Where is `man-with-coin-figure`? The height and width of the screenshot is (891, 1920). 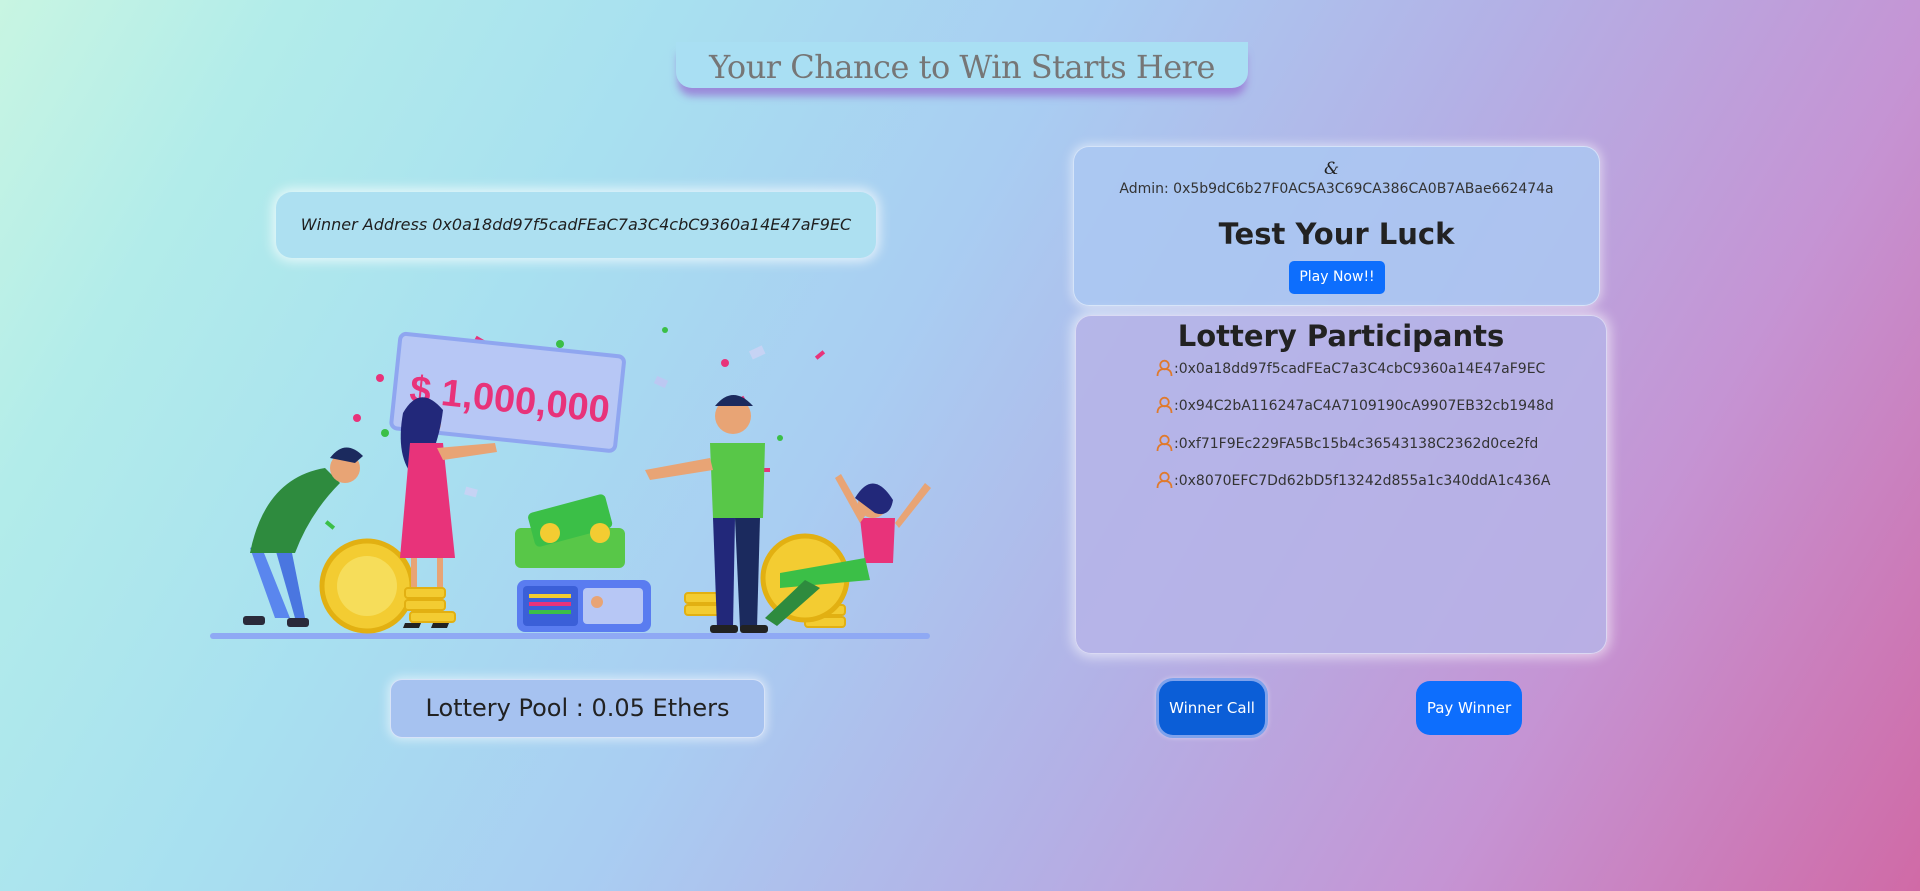
man-with-coin-figure is located at coordinates (329, 540).